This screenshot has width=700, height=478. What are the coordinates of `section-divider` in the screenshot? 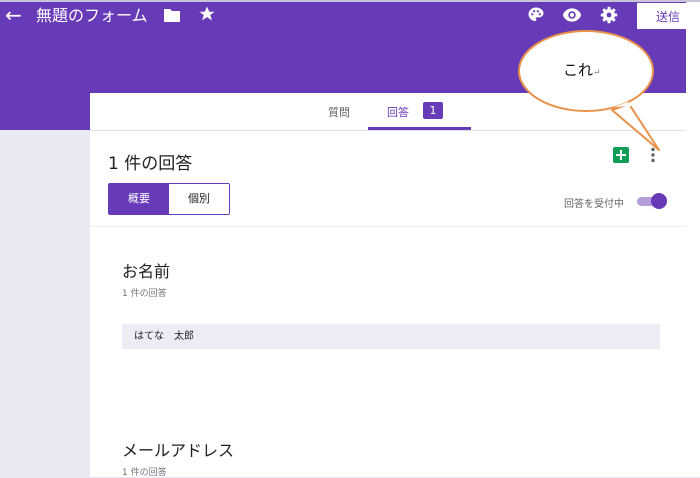 It's located at (388, 226).